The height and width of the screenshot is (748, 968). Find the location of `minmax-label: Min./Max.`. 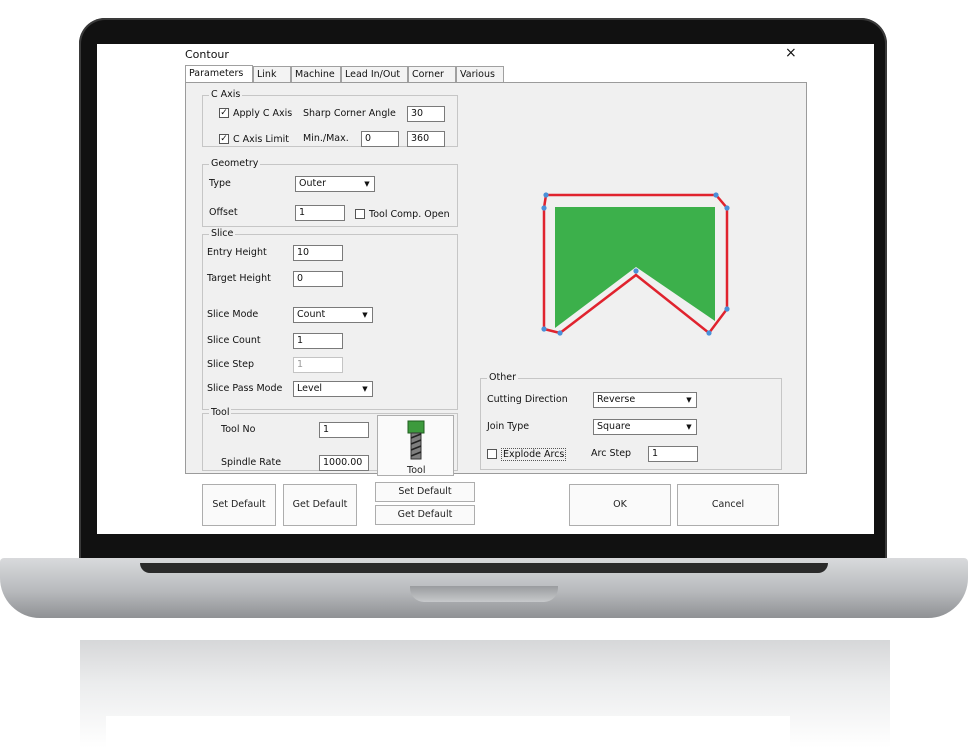

minmax-label: Min./Max. is located at coordinates (326, 138).